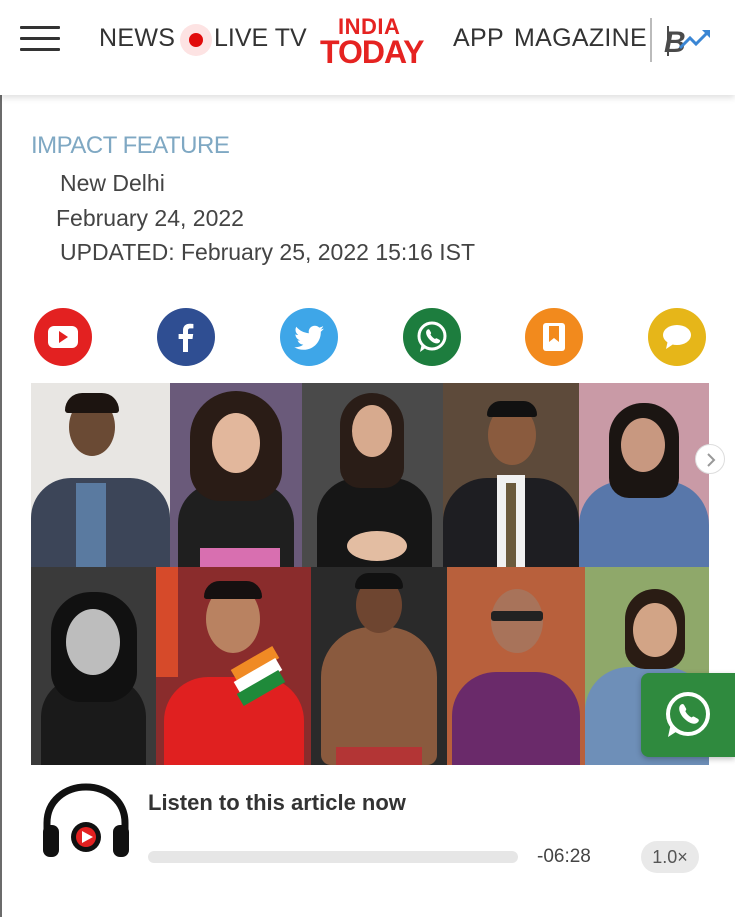 This screenshot has height=917, width=735. What do you see at coordinates (333, 857) in the screenshot?
I see `audio-progress-bar` at bounding box center [333, 857].